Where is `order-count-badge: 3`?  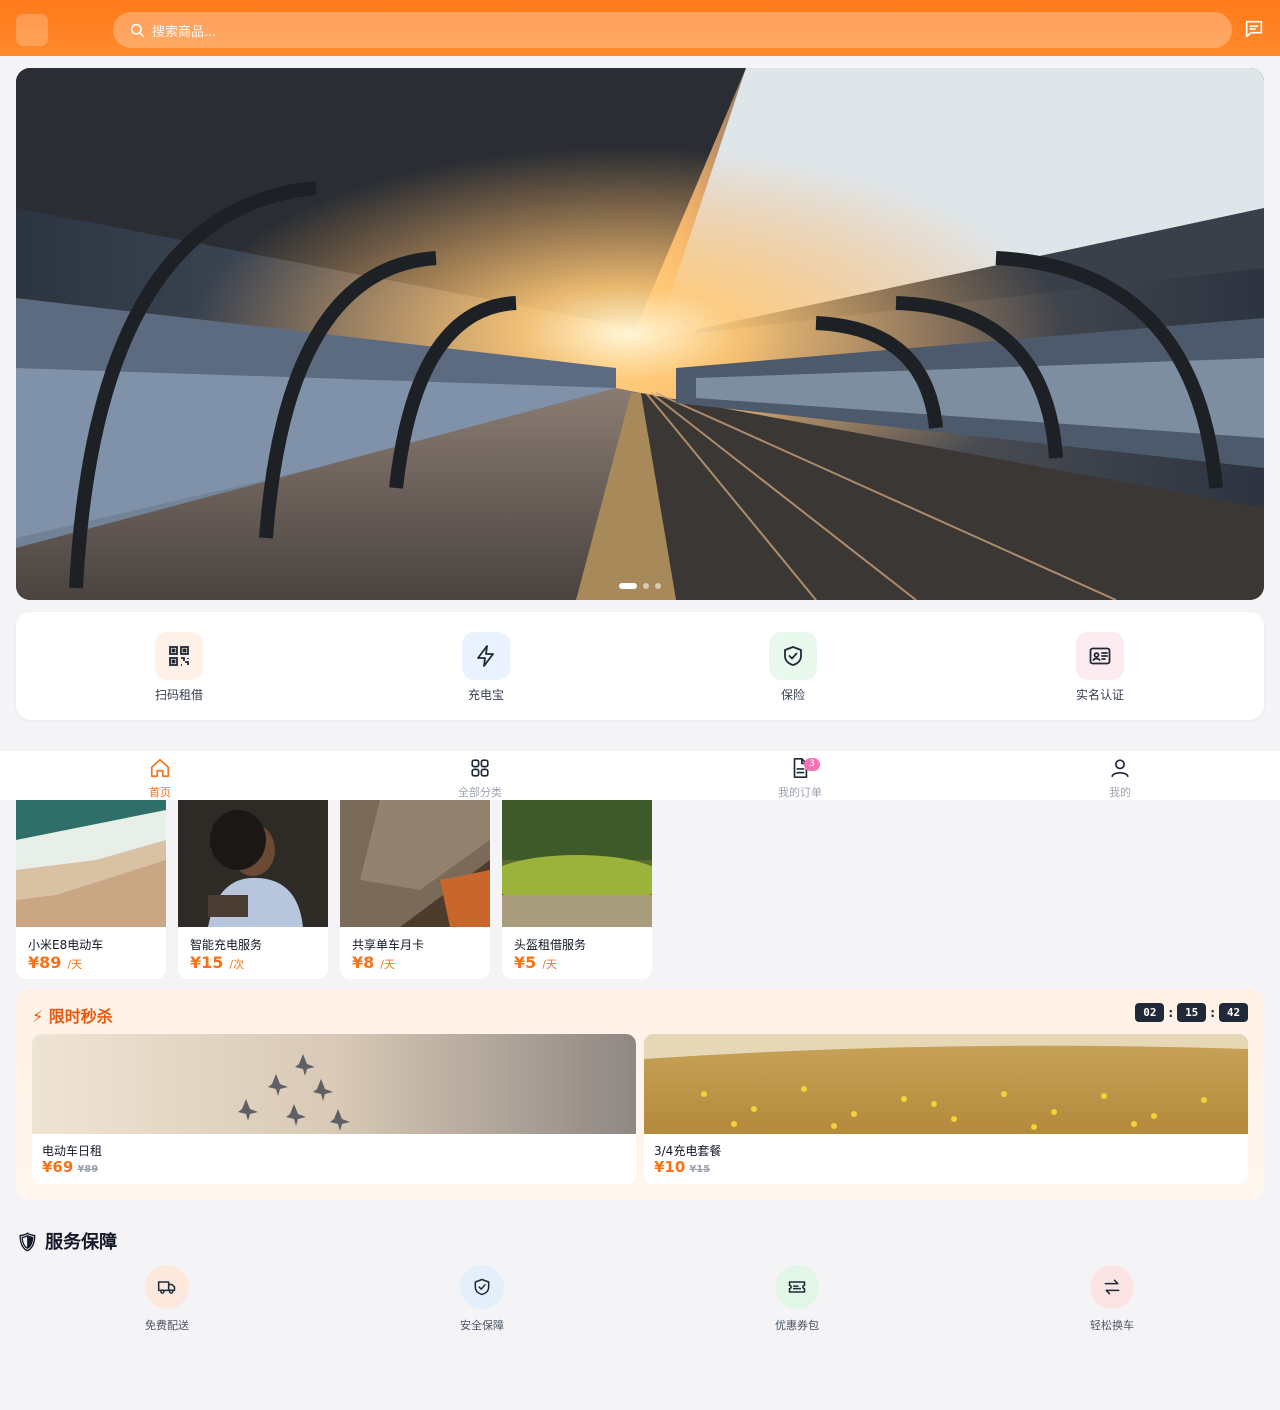 order-count-badge: 3 is located at coordinates (812, 764).